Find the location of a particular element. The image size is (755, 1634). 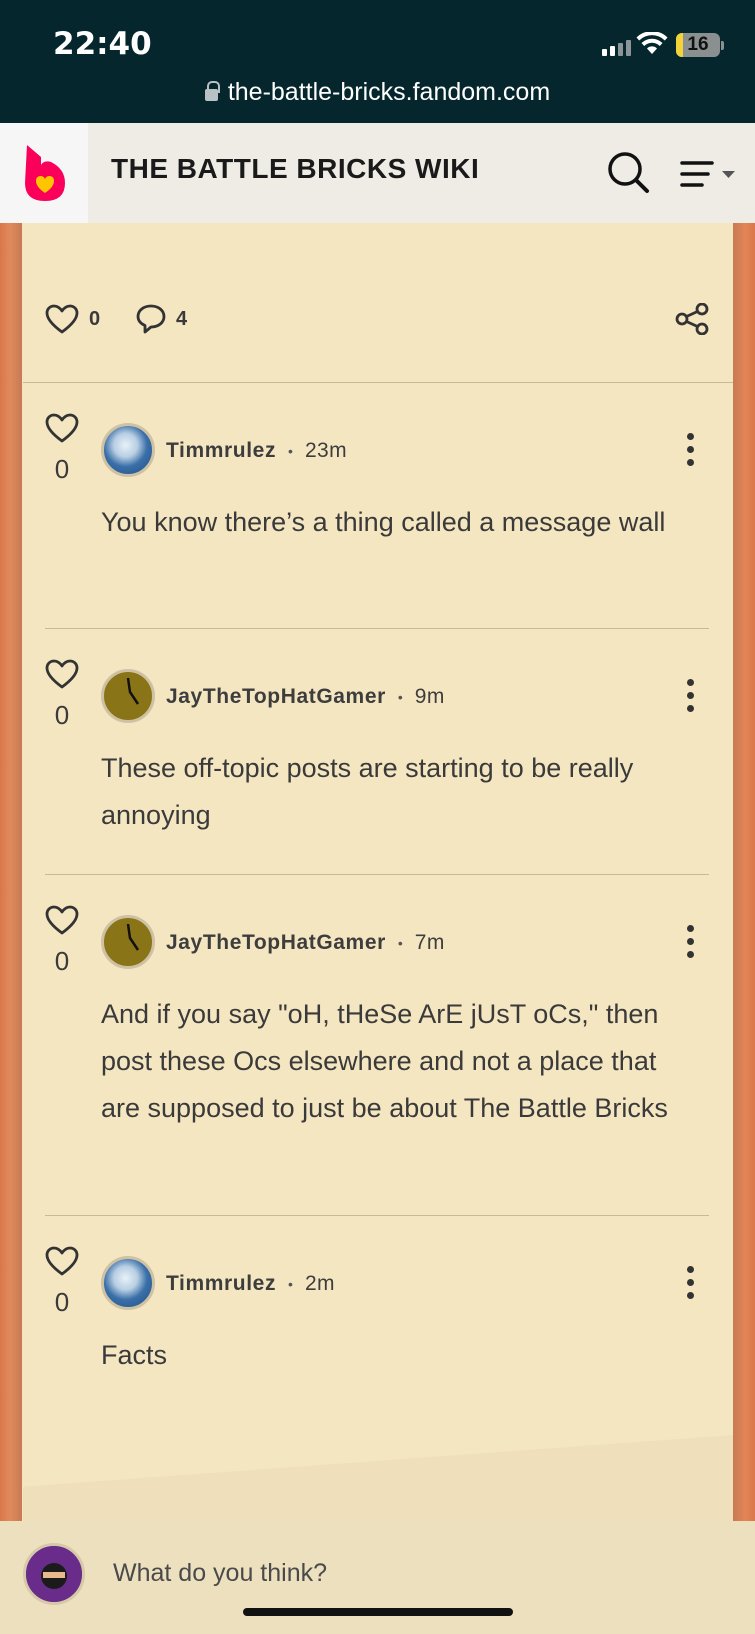

post-comment-count: 4 is located at coordinates (182, 318).